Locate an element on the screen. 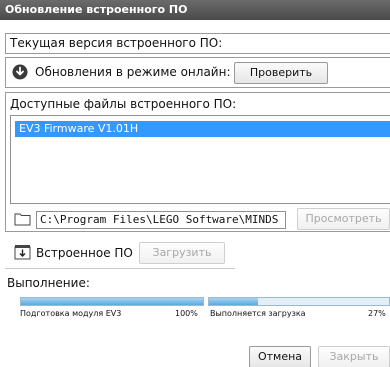  firmware-download-icon is located at coordinates (22, 252).